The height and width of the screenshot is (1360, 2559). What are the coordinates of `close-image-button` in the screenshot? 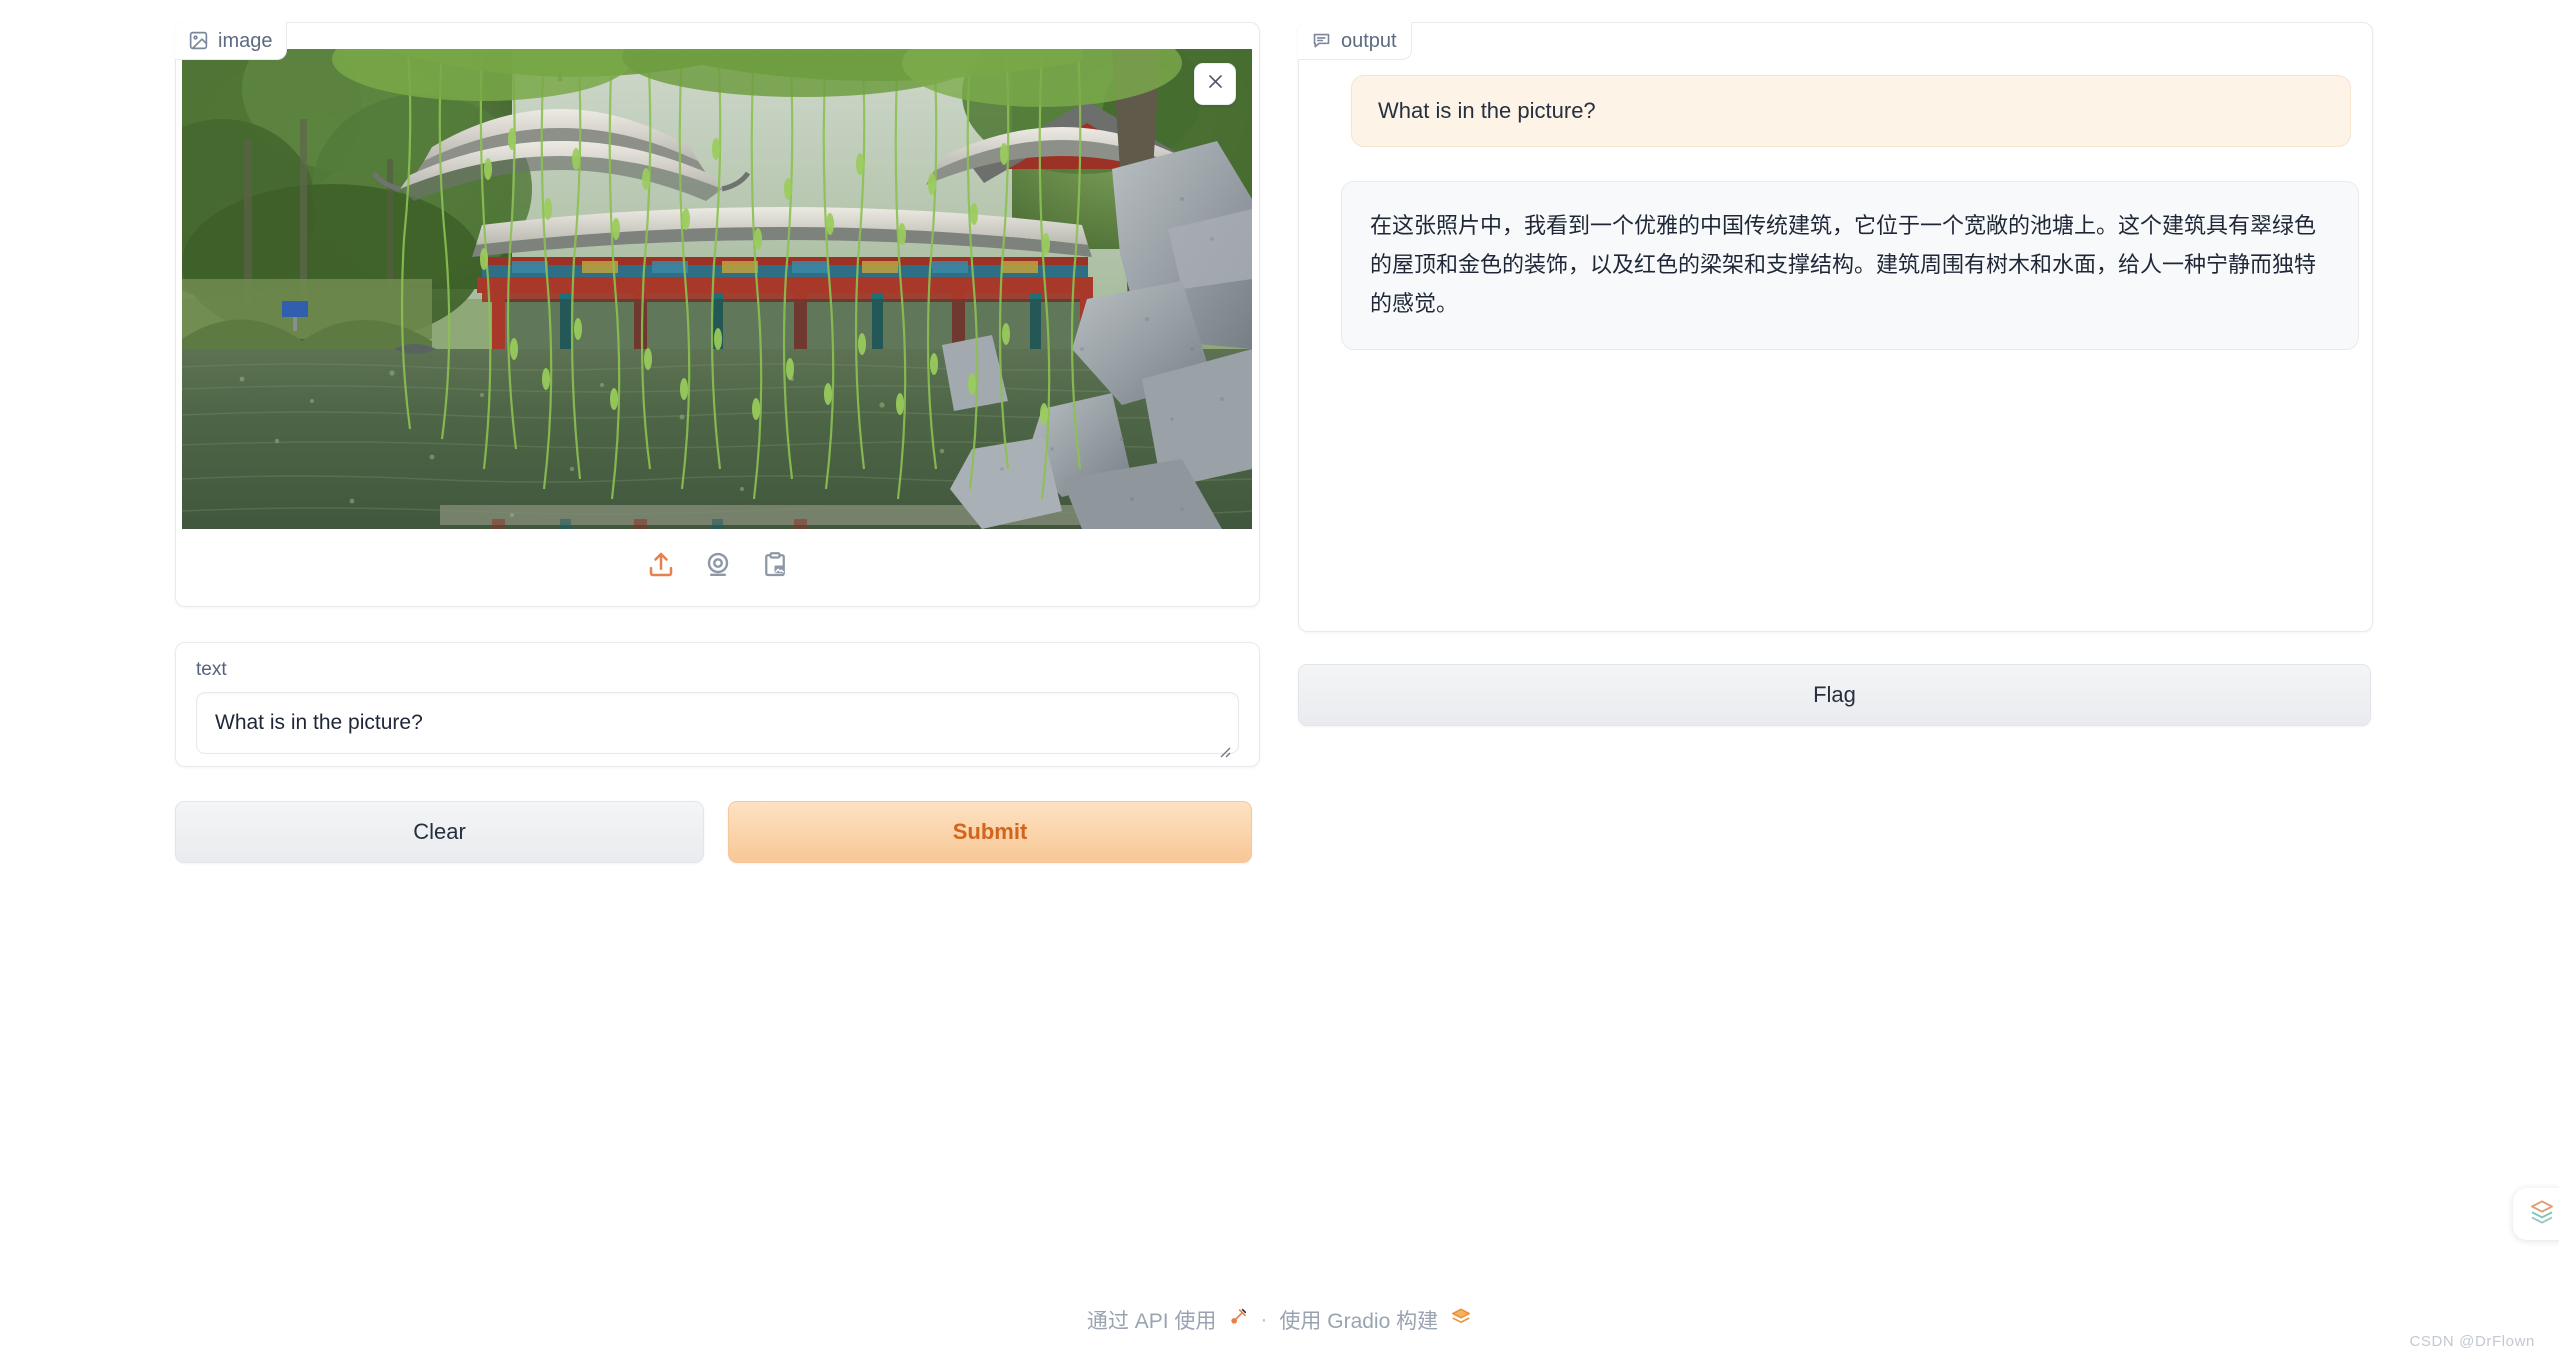 It's located at (1215, 84).